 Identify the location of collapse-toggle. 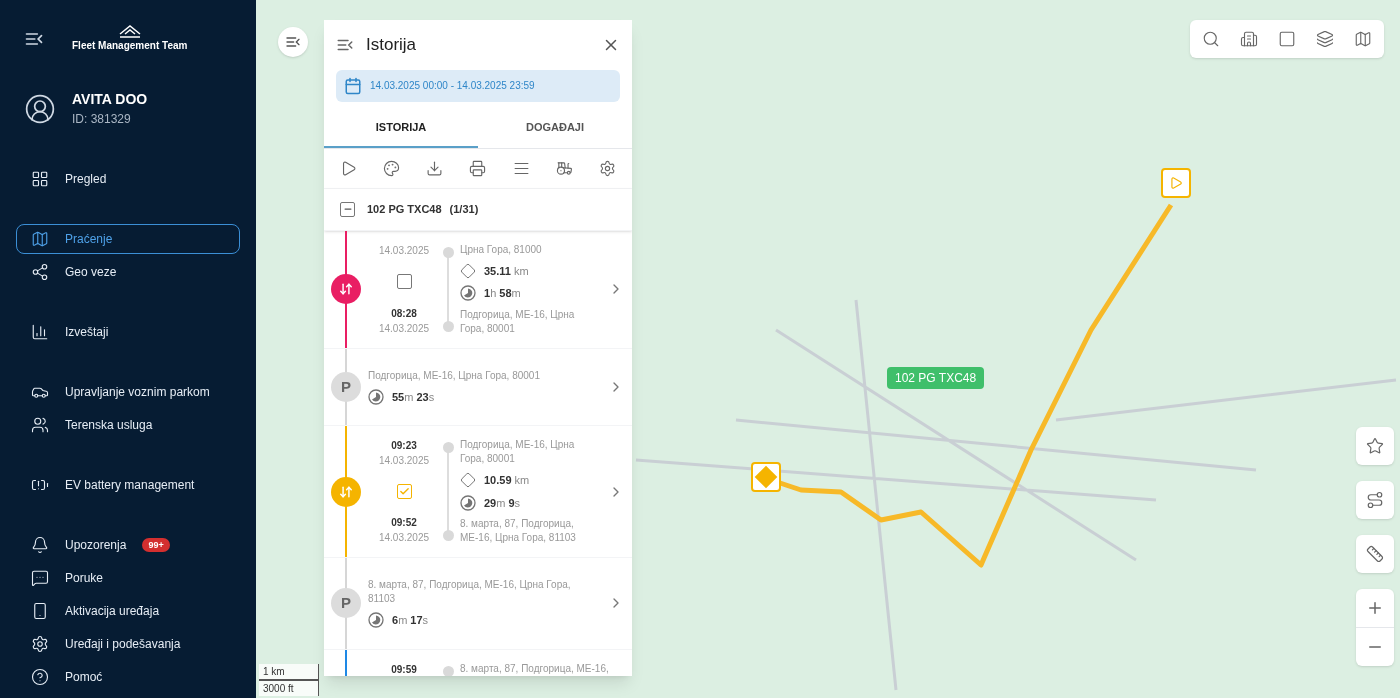
(347, 209).